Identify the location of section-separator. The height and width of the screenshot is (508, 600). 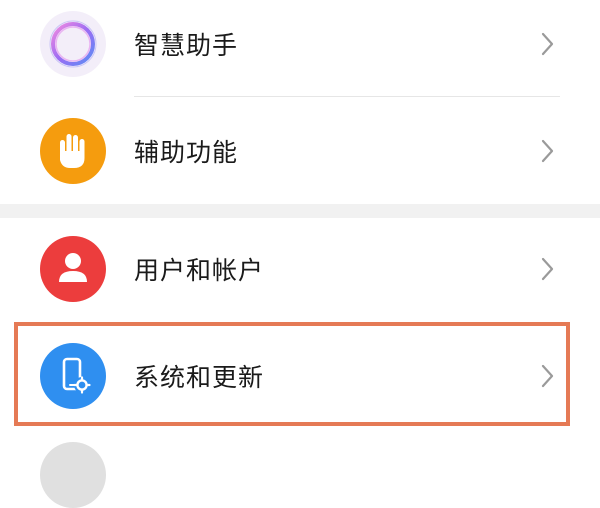
(300, 211).